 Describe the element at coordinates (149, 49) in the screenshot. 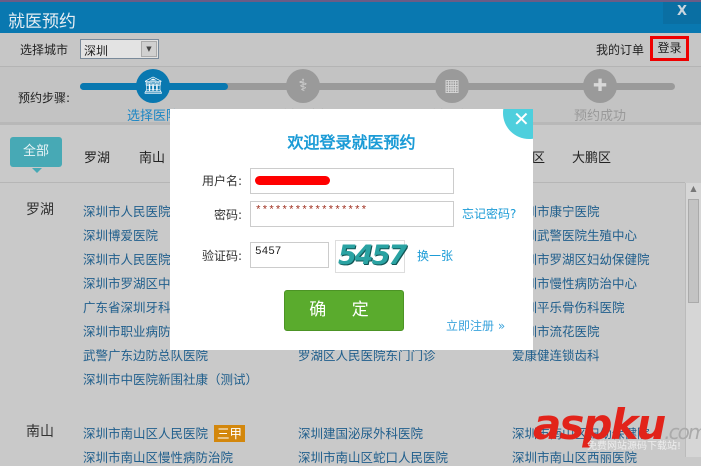

I see `chevron-down-icon: ▼` at that location.